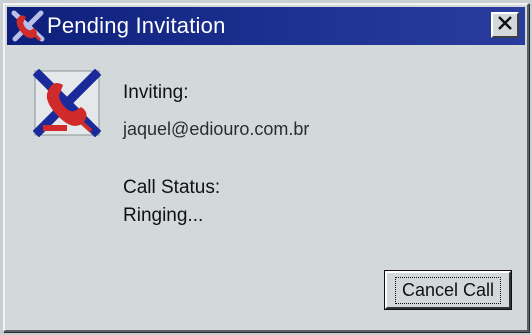 This screenshot has height=335, width=532. I want to click on cancel-call-button: Cancel Call, so click(448, 290).